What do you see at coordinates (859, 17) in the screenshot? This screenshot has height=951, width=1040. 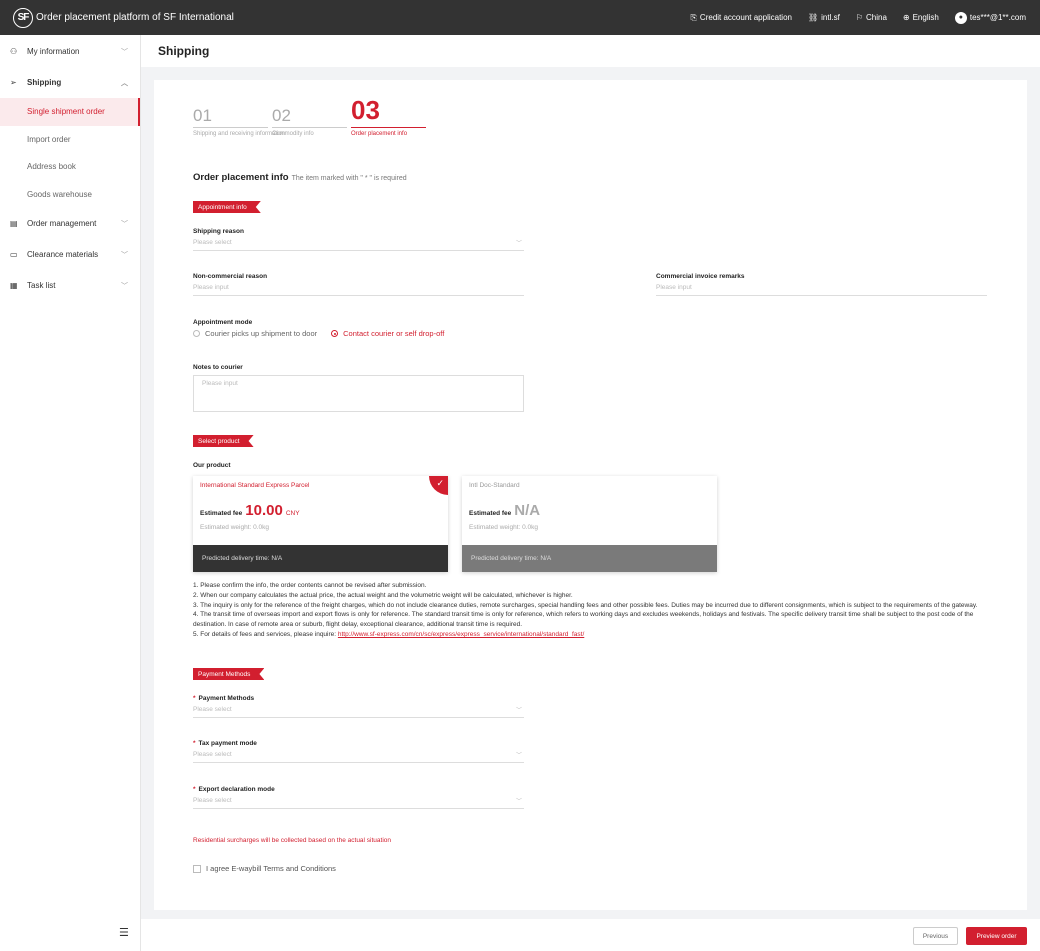 I see `flag-icon: ⚐` at bounding box center [859, 17].